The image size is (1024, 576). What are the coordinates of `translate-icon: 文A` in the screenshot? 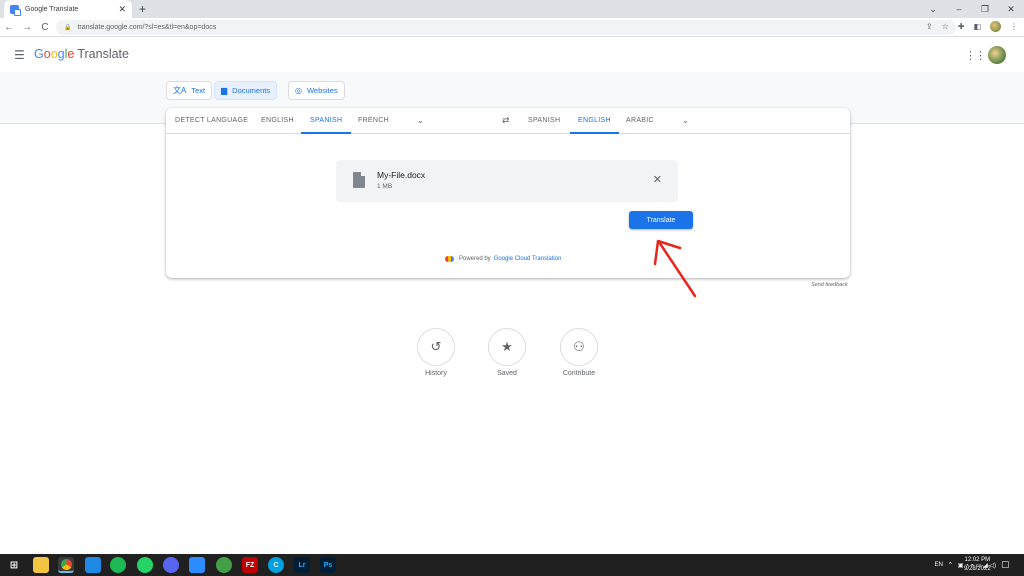 It's located at (180, 90).